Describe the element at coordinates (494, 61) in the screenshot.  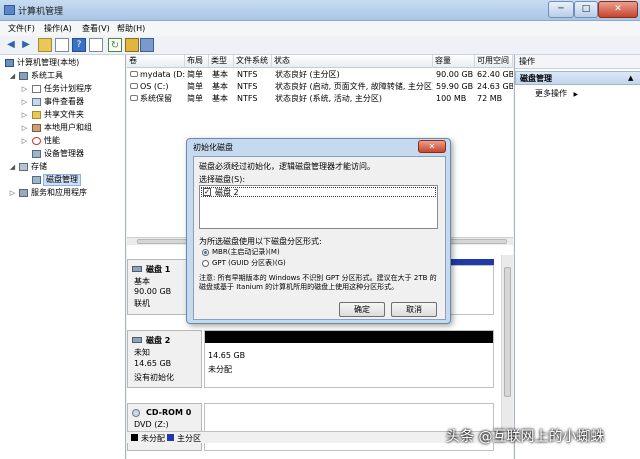
I see `column-free-space: 可用空间` at that location.